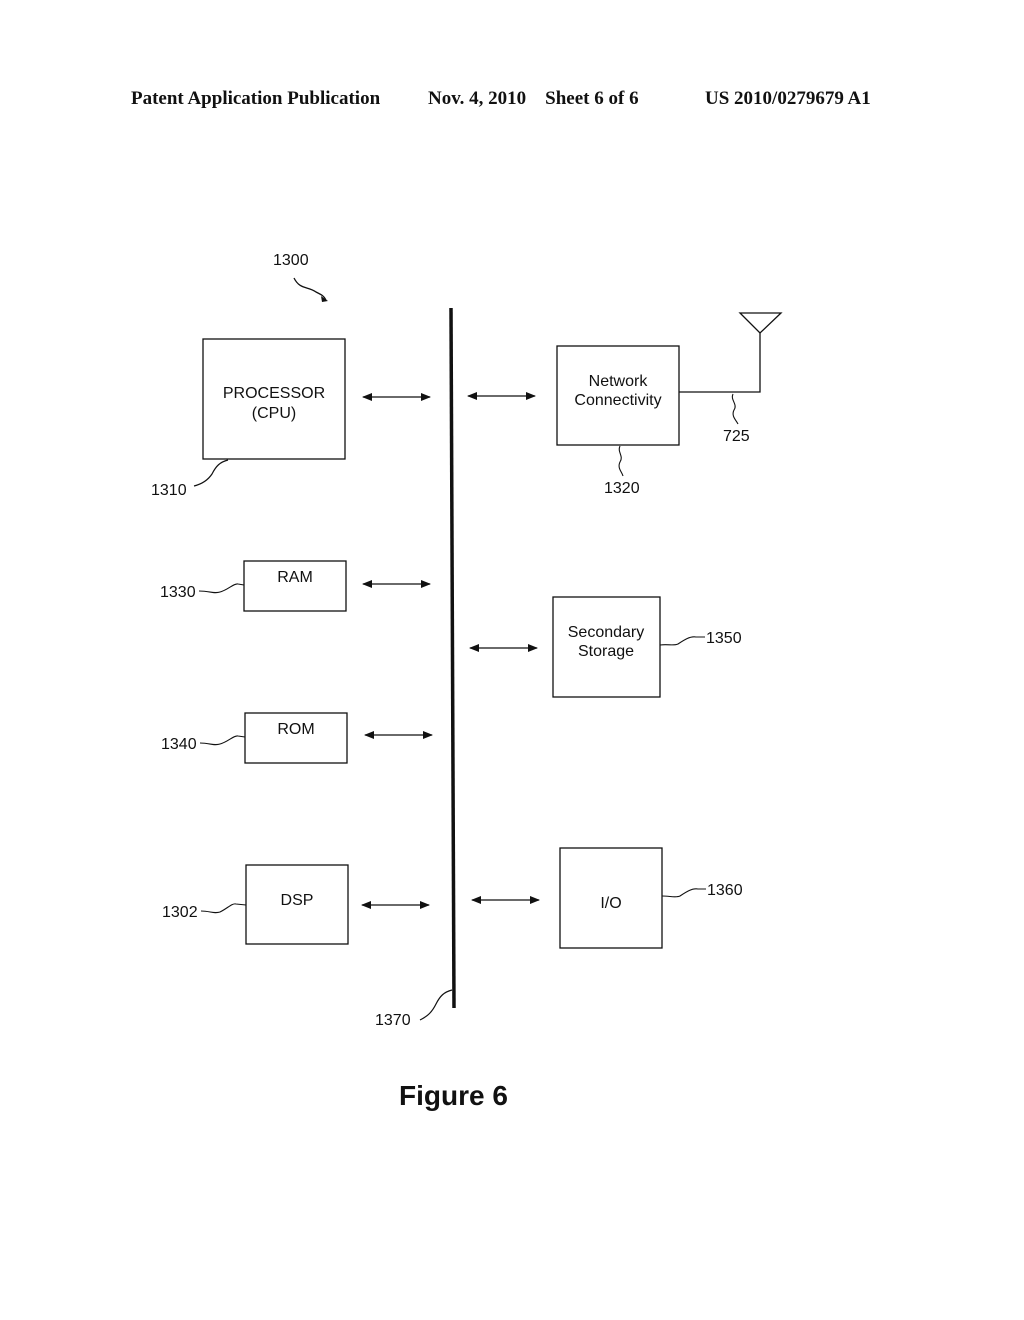 The width and height of the screenshot is (1024, 1320). What do you see at coordinates (610, 903) in the screenshot?
I see `io-label: I/O` at bounding box center [610, 903].